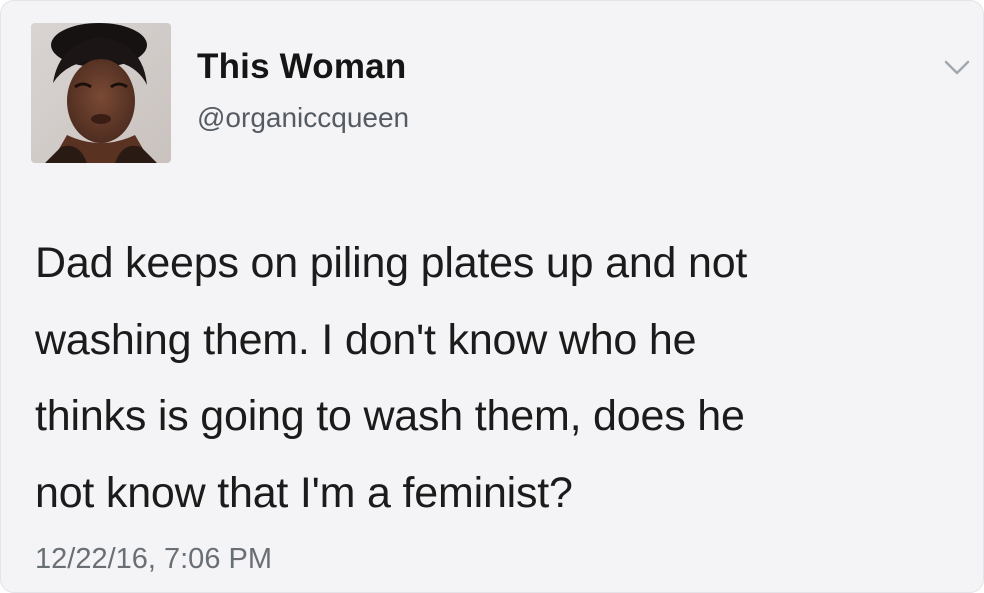 The width and height of the screenshot is (984, 593). Describe the element at coordinates (391, 263) in the screenshot. I see `tweet-text-line: Dad keeps on piling plates up and not` at that location.